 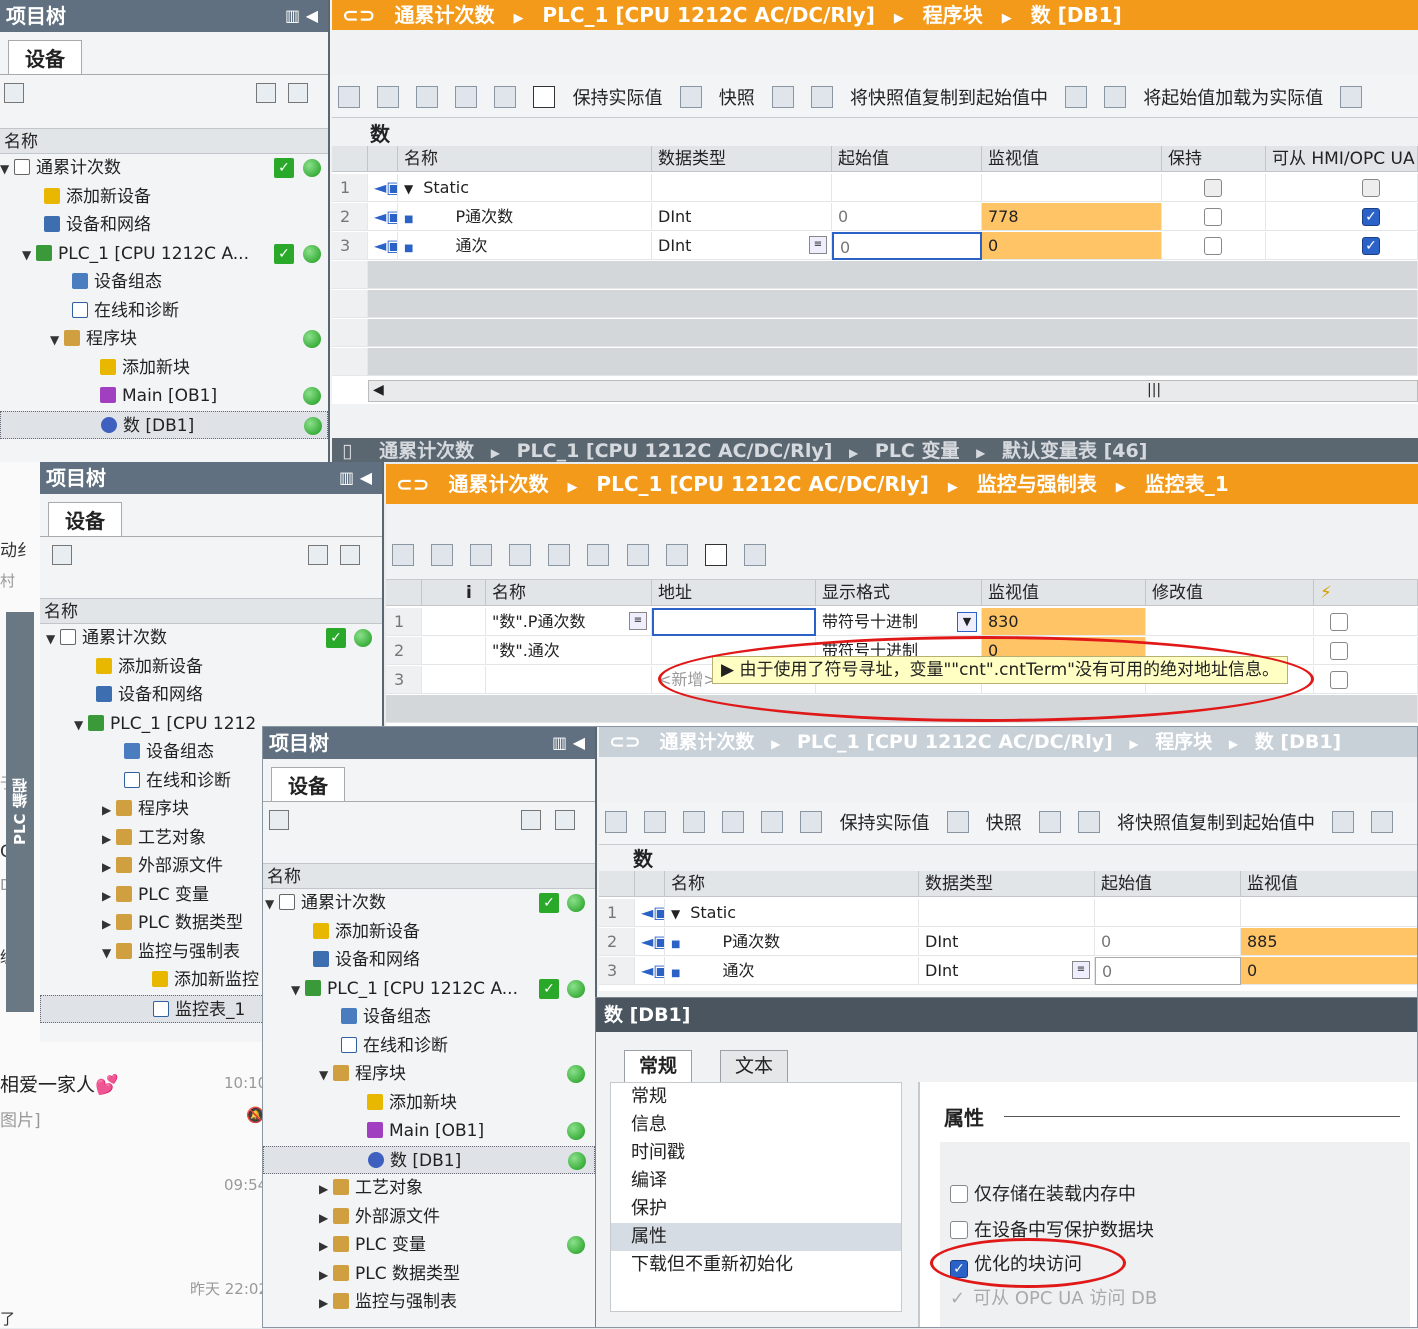 What do you see at coordinates (559, 555) in the screenshot?
I see `flag-icon` at bounding box center [559, 555].